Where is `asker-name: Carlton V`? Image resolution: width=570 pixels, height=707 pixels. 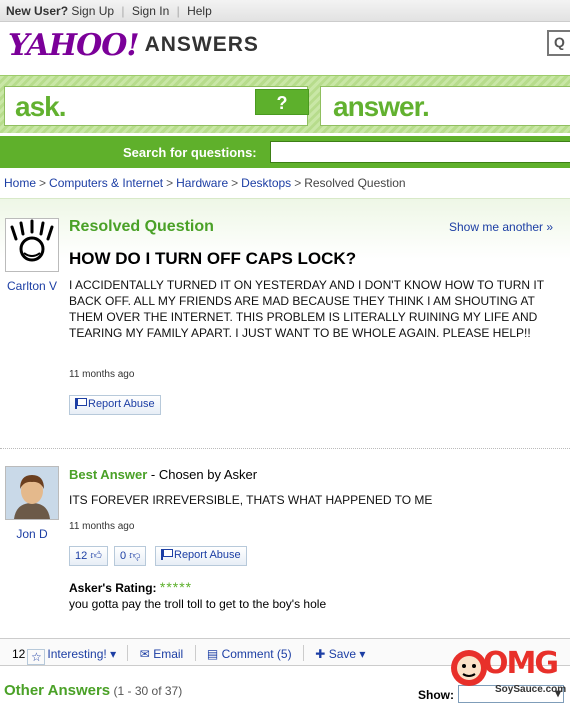 asker-name: Carlton V is located at coordinates (32, 286).